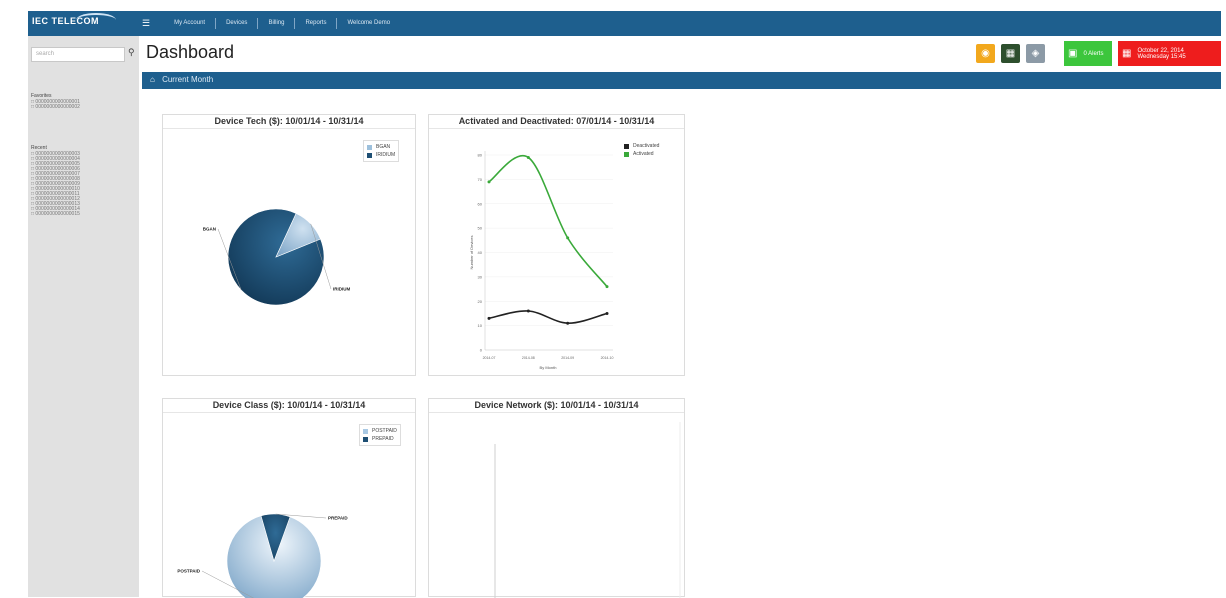  What do you see at coordinates (480, 228) in the screenshot?
I see `y-tick-label: 50` at bounding box center [480, 228].